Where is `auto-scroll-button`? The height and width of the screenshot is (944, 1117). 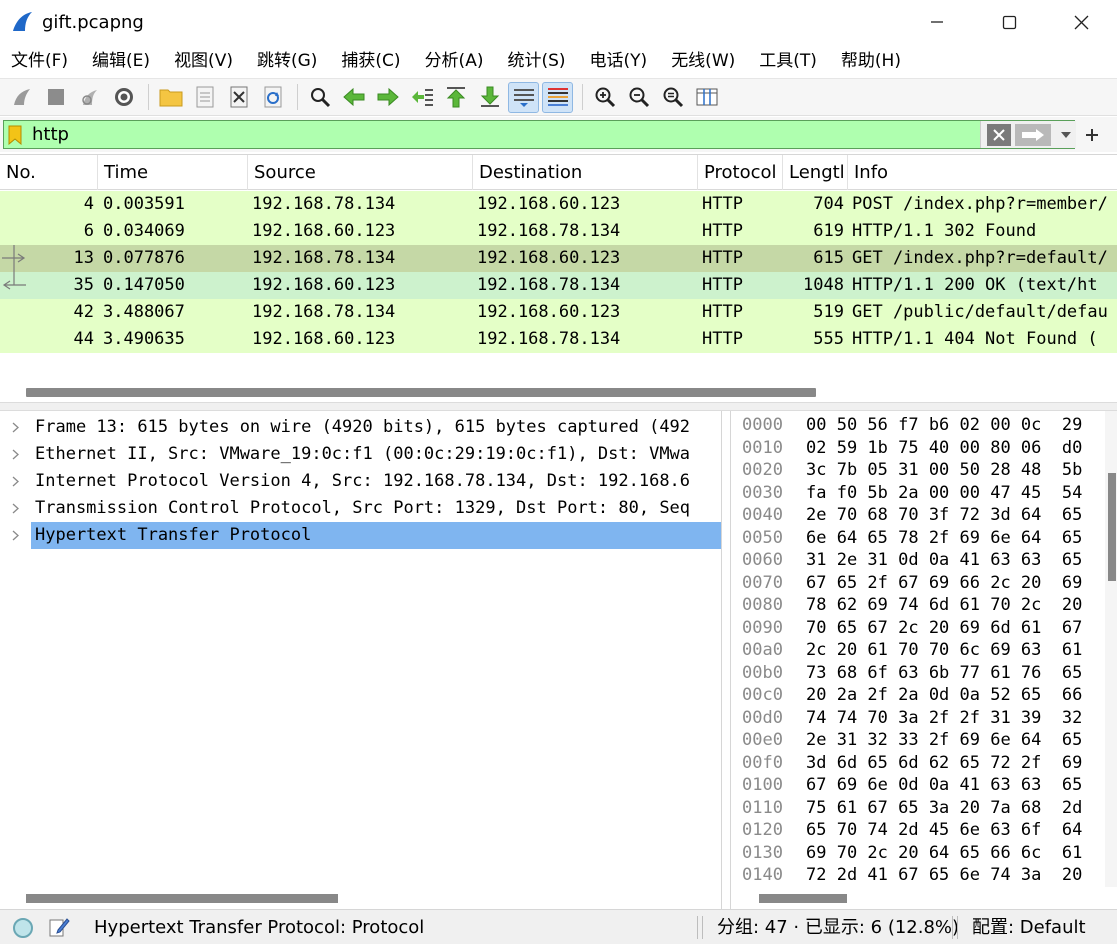 auto-scroll-button is located at coordinates (523, 97).